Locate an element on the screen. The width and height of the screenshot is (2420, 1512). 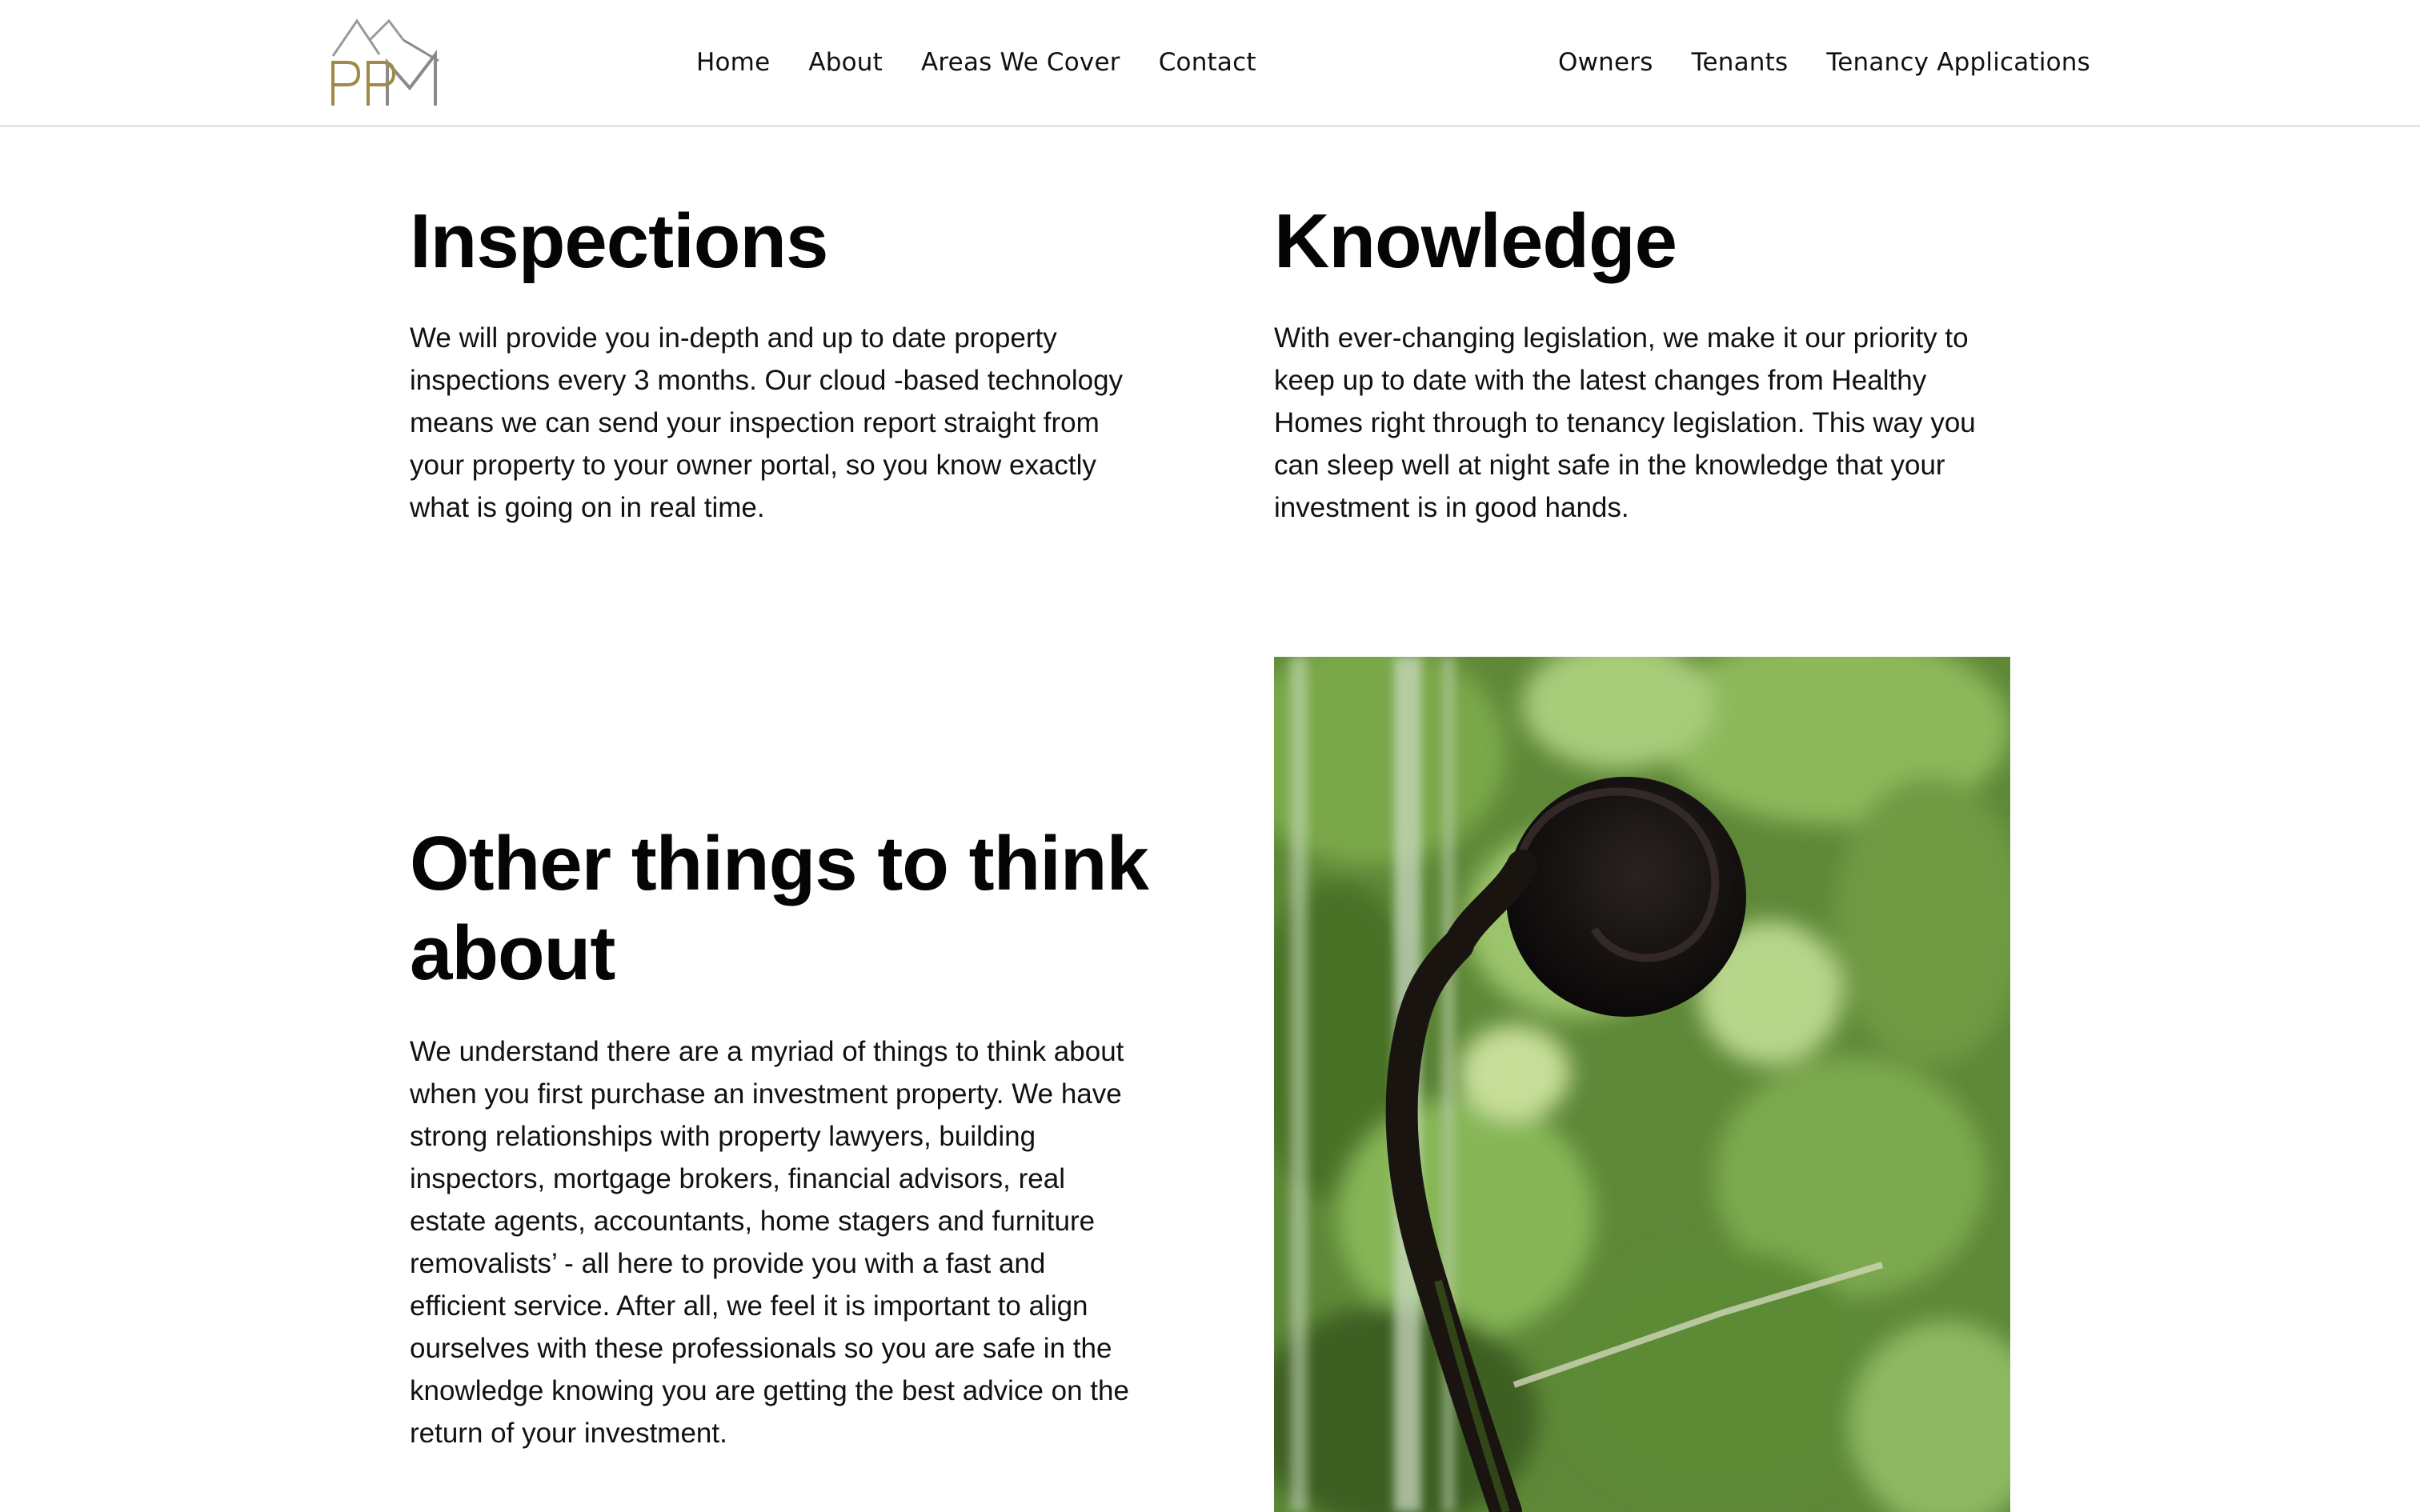
nav-areas-link: Areas We Cover is located at coordinates (1020, 62).